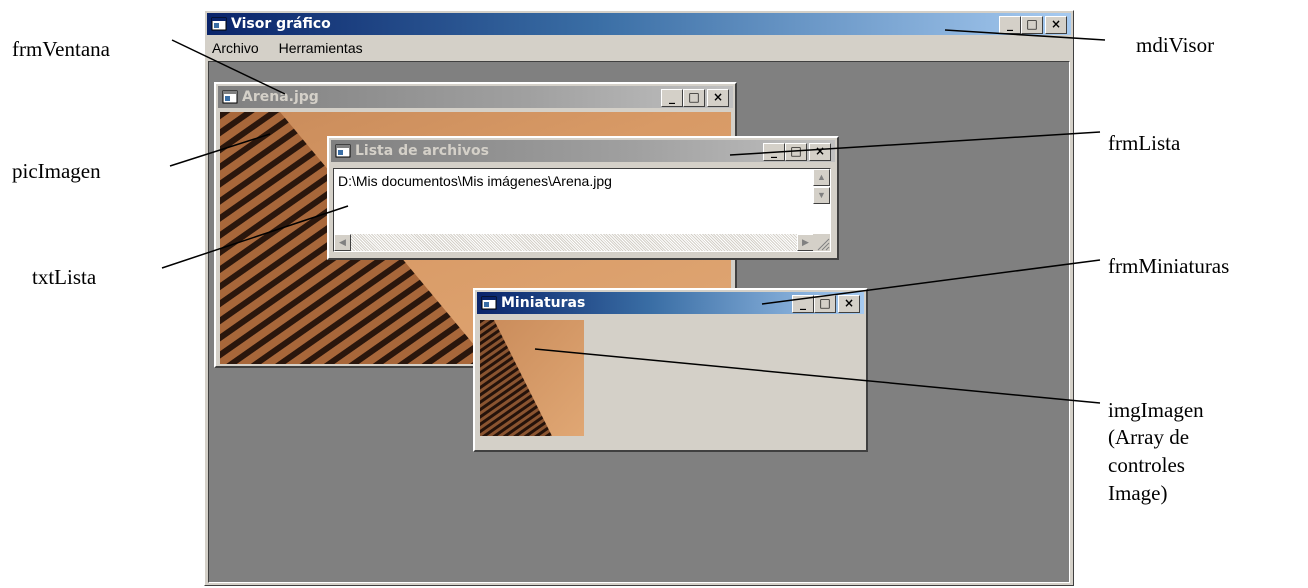 Image resolution: width=1308 pixels, height=588 pixels. Describe the element at coordinates (574, 242) in the screenshot. I see `horizontal-scrollbar` at that location.